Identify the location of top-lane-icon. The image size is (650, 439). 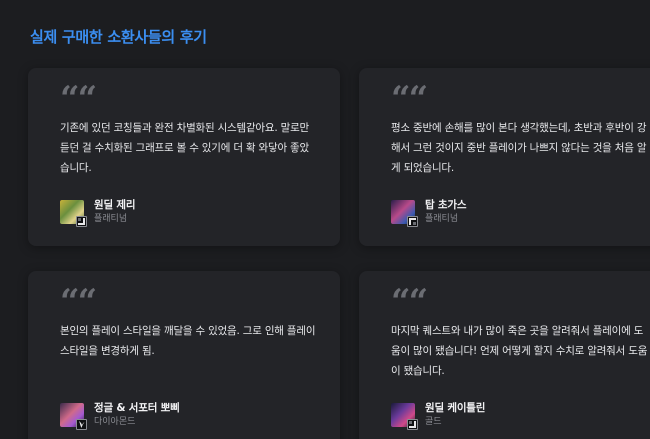
(412, 221).